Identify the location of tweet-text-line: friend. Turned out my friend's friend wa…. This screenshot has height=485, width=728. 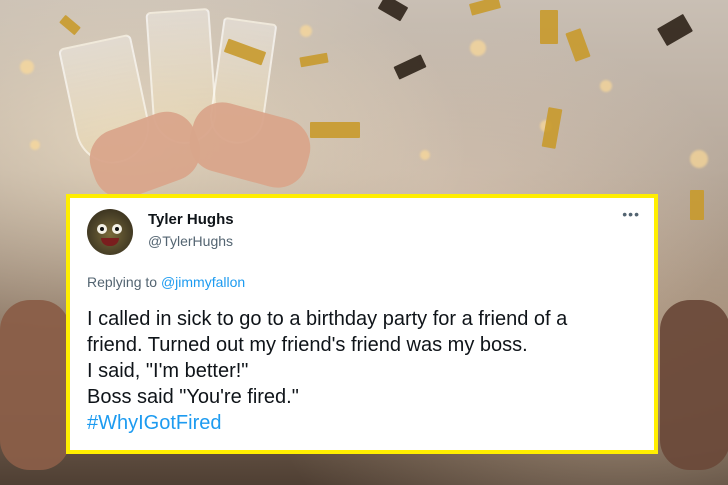
(307, 345).